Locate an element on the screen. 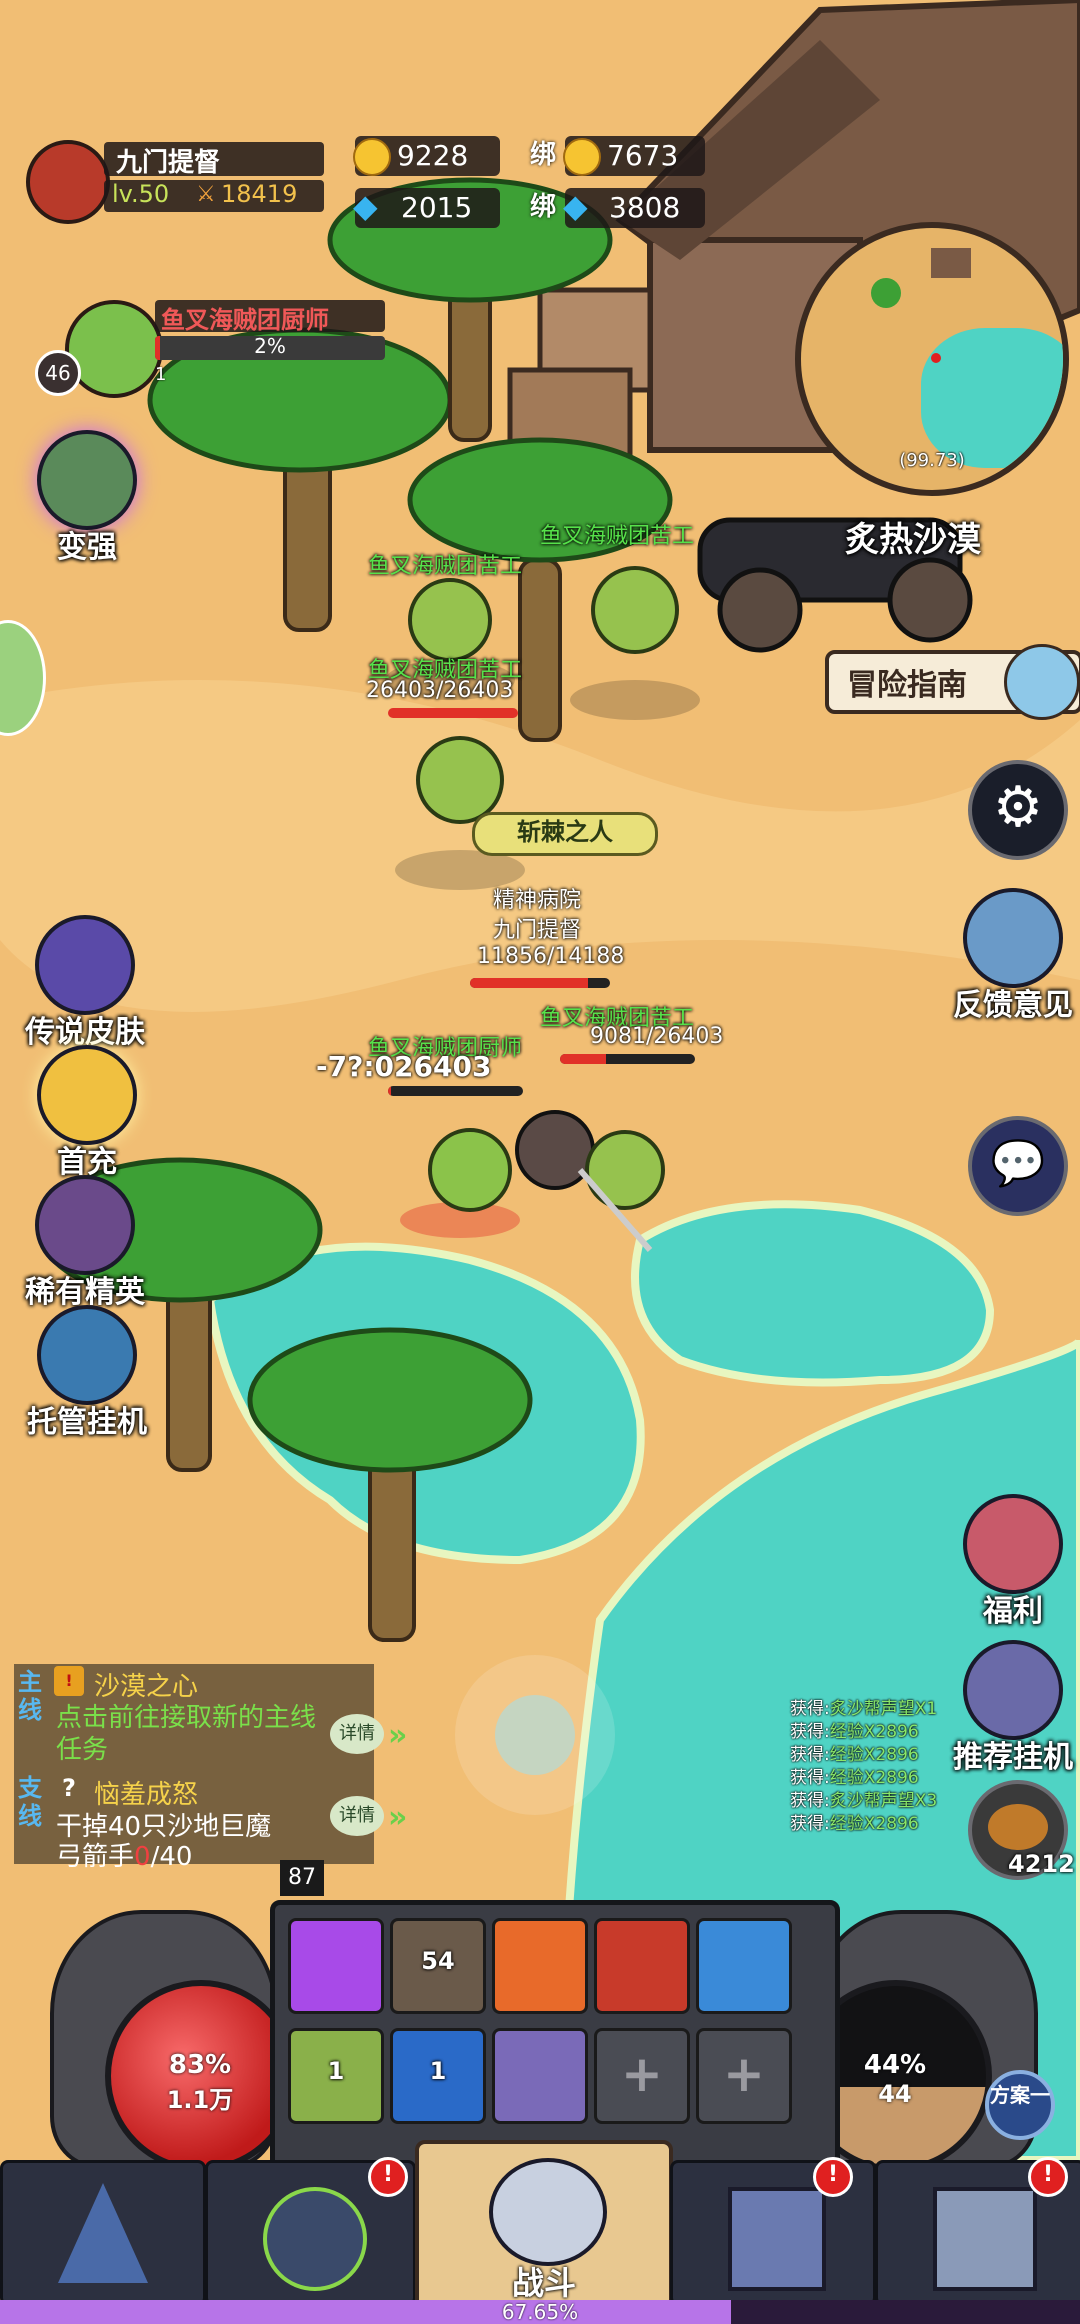 This screenshot has width=1080, height=2324. skill-level: 87 is located at coordinates (302, 1878).